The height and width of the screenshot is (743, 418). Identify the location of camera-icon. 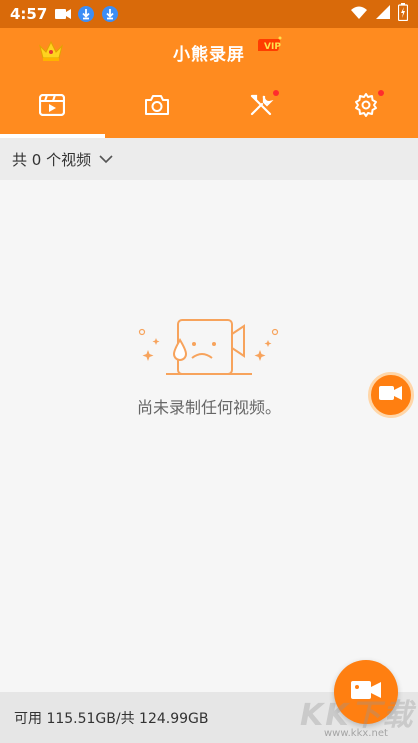
(157, 107).